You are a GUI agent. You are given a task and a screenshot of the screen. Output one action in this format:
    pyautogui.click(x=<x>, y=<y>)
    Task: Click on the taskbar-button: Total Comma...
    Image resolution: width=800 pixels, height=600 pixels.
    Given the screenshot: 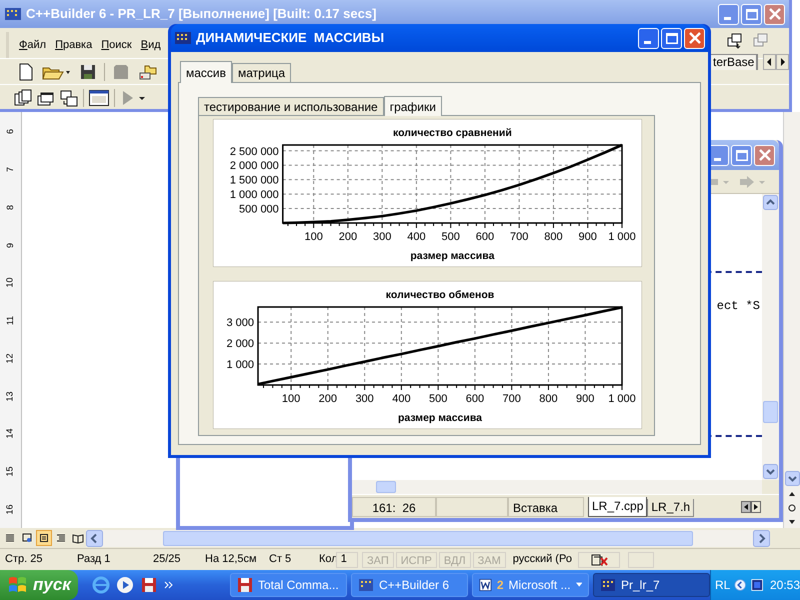 What is the action you would take?
    pyautogui.click(x=288, y=585)
    